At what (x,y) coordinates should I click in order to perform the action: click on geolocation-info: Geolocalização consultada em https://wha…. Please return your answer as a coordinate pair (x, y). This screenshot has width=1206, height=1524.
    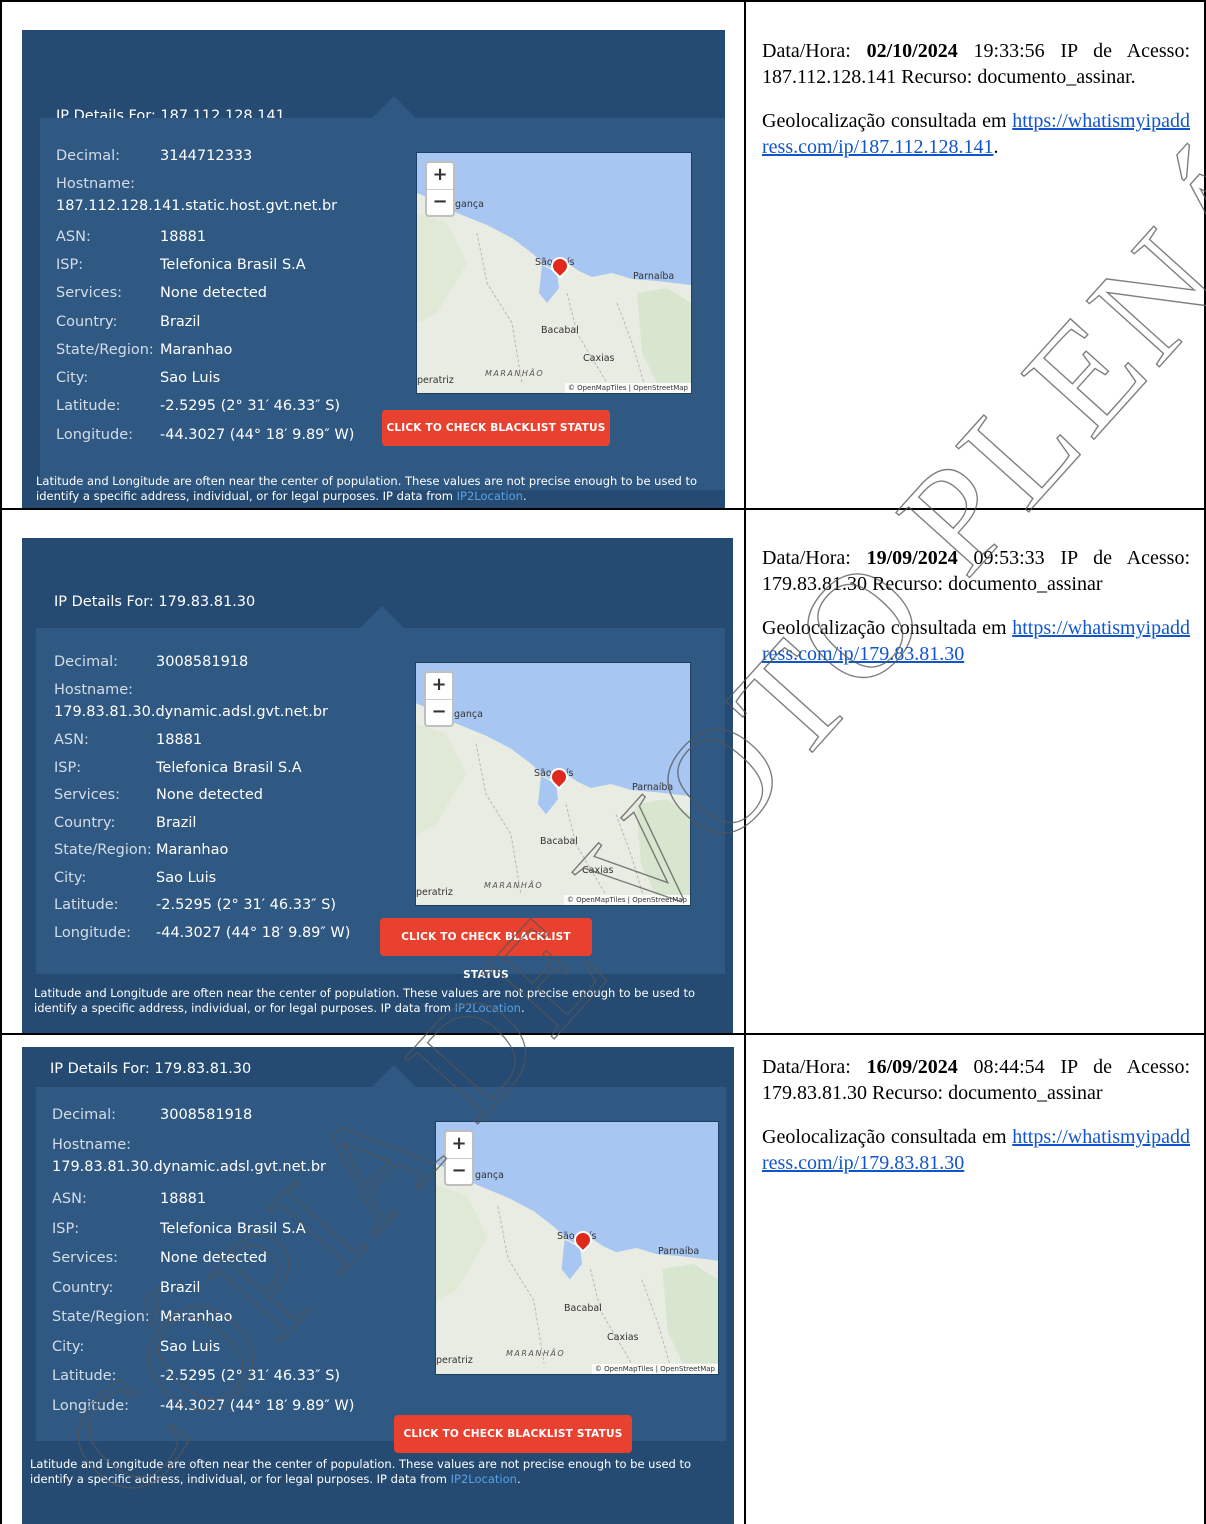
    Looking at the image, I should click on (976, 1150).